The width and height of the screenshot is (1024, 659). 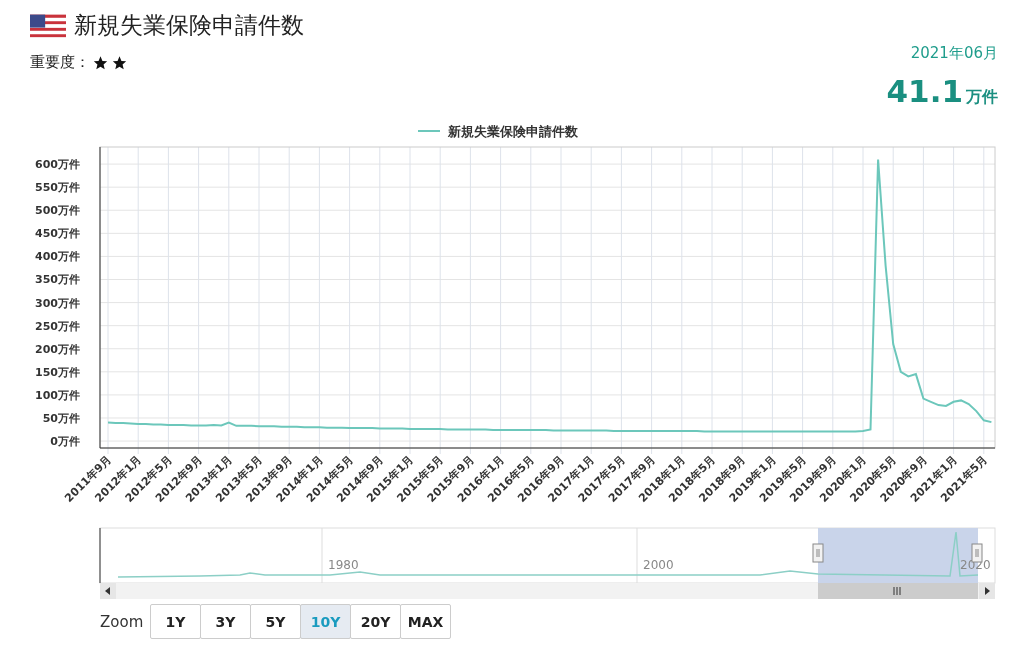 I want to click on zoom-button: 5Y, so click(x=275, y=621).